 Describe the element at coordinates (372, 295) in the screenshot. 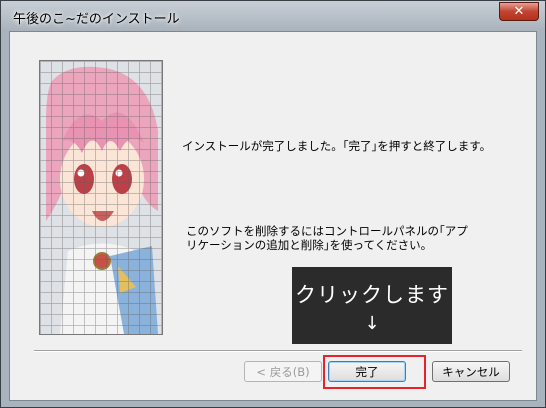

I see `overlay-text: クリックします` at that location.